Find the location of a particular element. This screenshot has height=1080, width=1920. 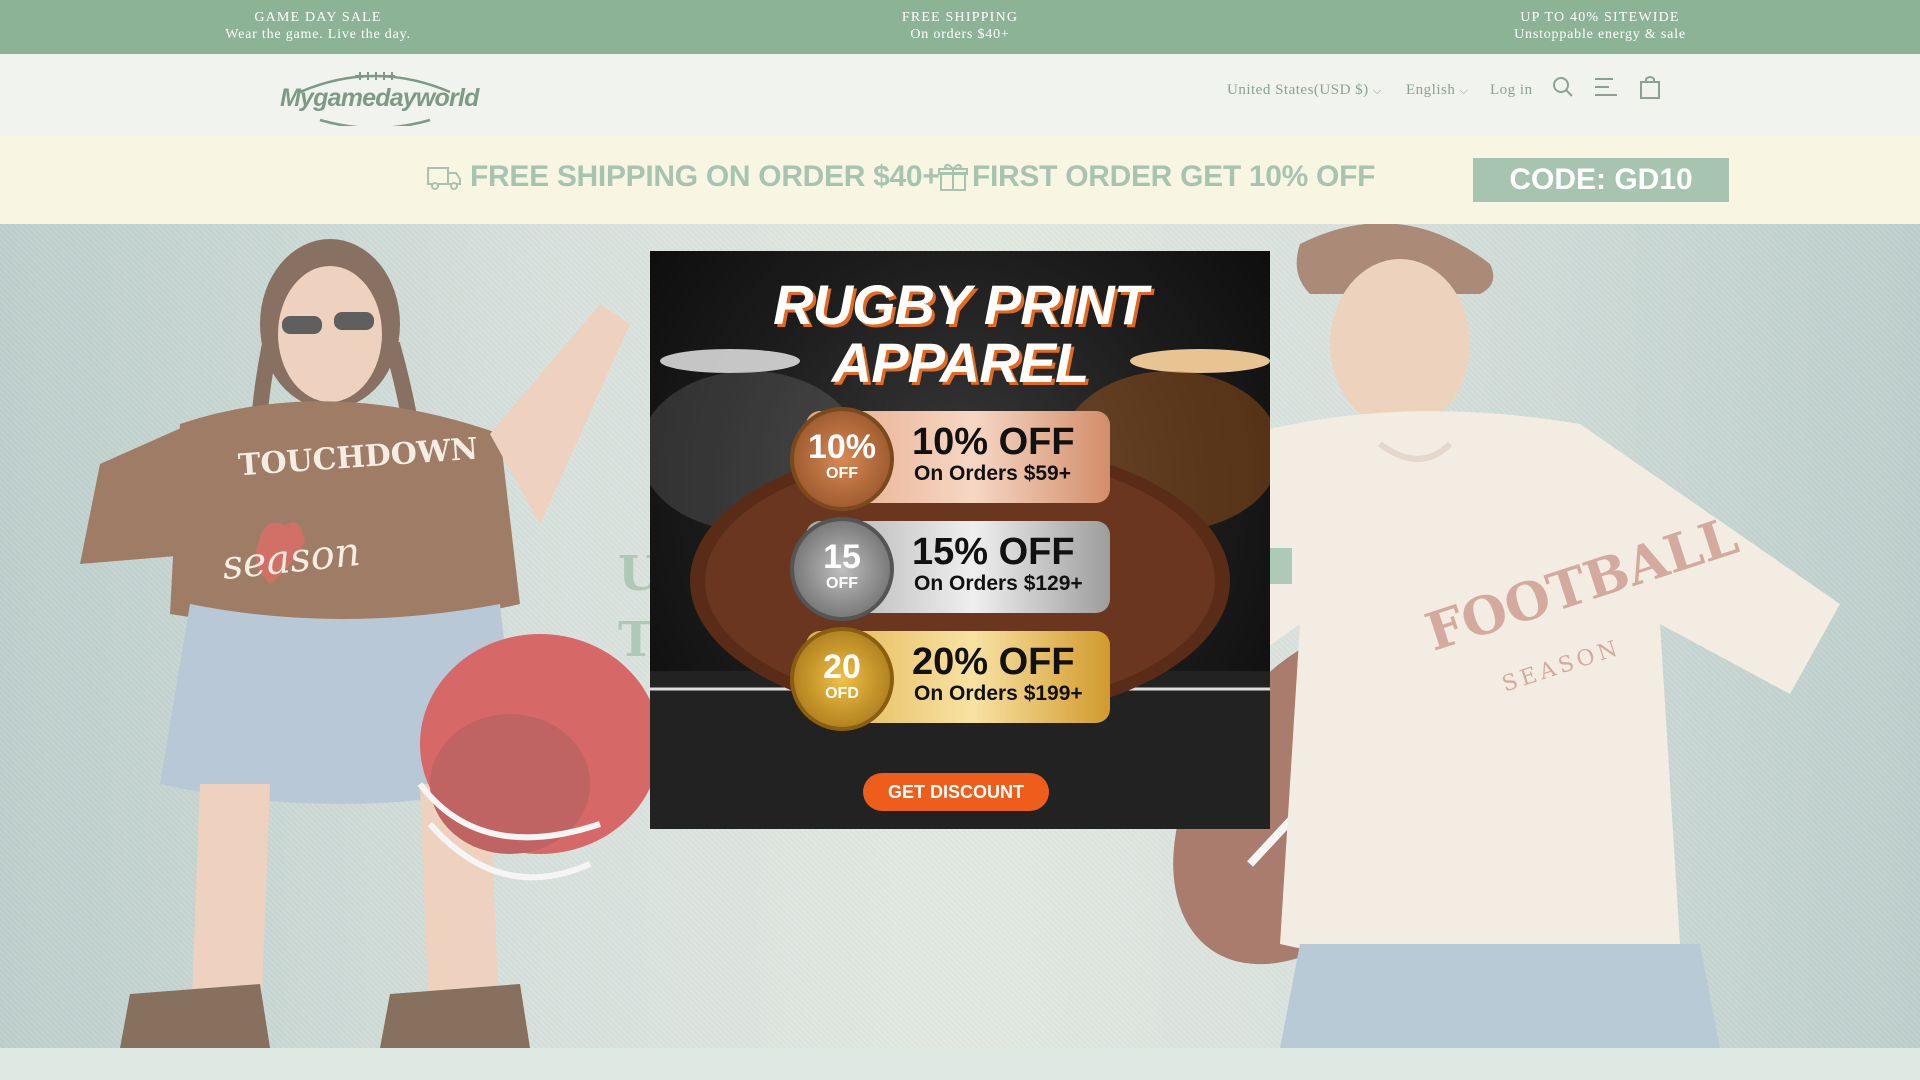

country-label: United States(USD $) is located at coordinates (1298, 90).